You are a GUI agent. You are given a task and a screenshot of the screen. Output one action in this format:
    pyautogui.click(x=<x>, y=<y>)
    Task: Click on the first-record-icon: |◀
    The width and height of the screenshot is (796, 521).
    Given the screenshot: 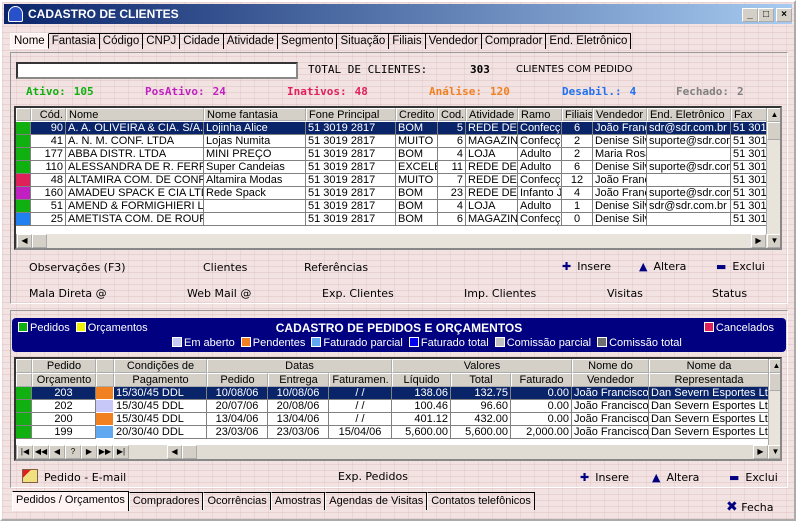 What is the action you would take?
    pyautogui.click(x=25, y=452)
    